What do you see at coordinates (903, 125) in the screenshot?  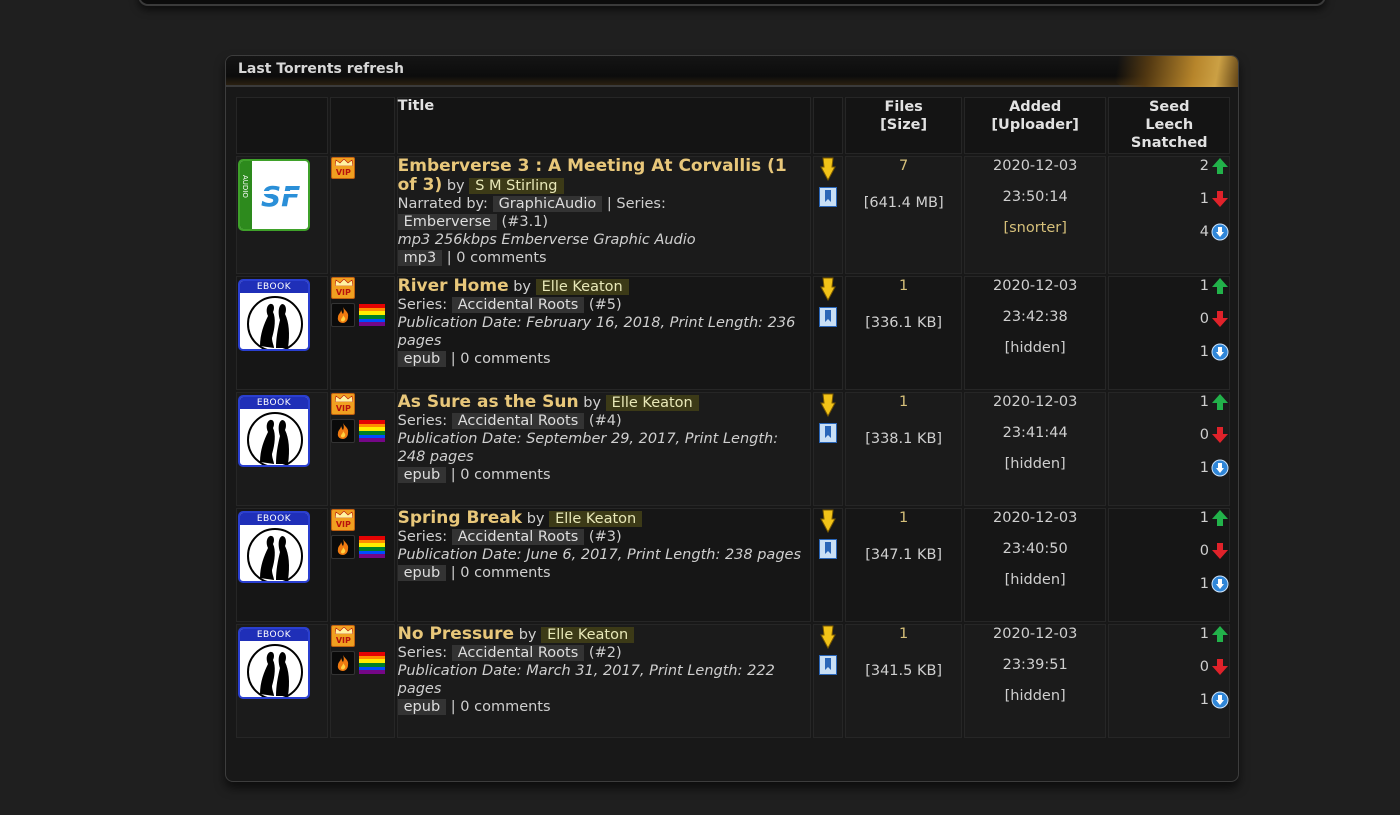 I see `col-files-header: Files [Size]` at bounding box center [903, 125].